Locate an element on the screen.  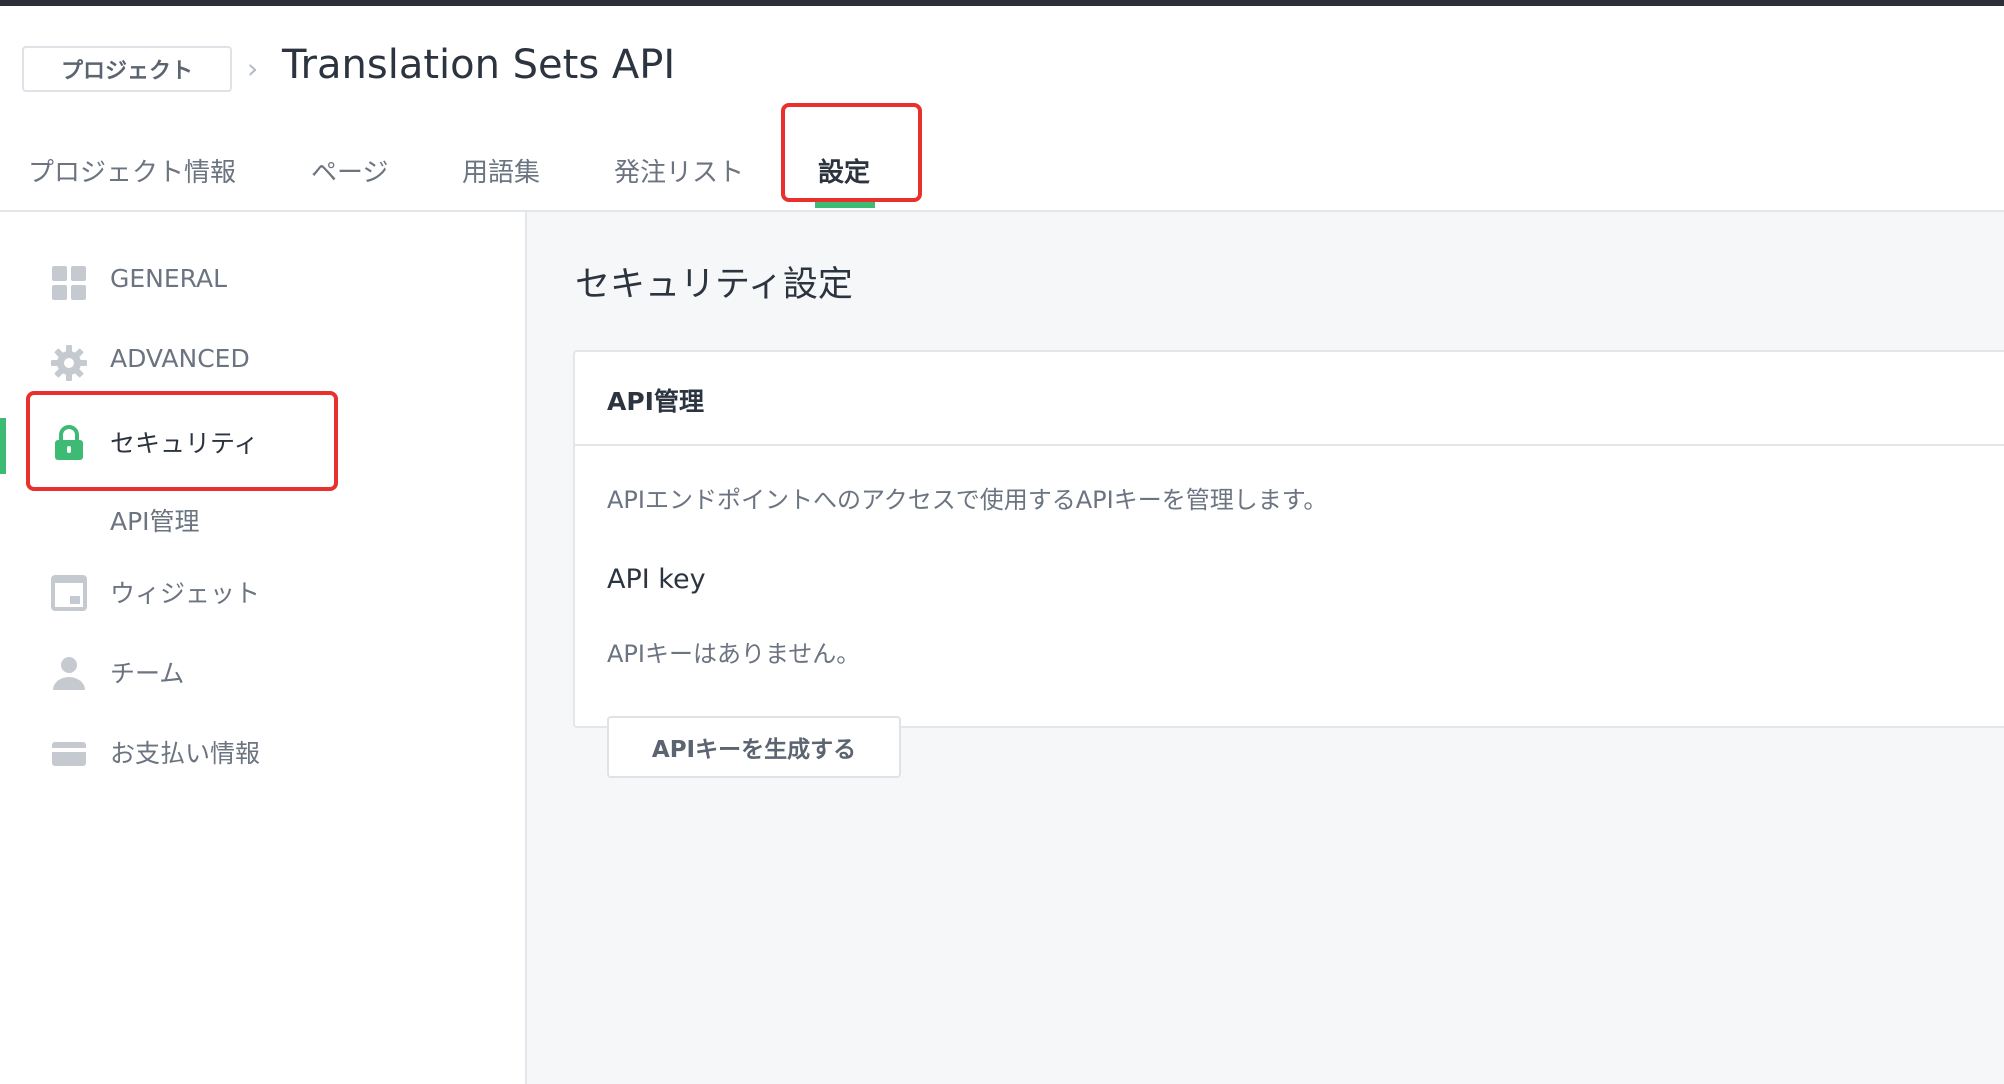
highlight-box-settings-tab is located at coordinates (851, 152).